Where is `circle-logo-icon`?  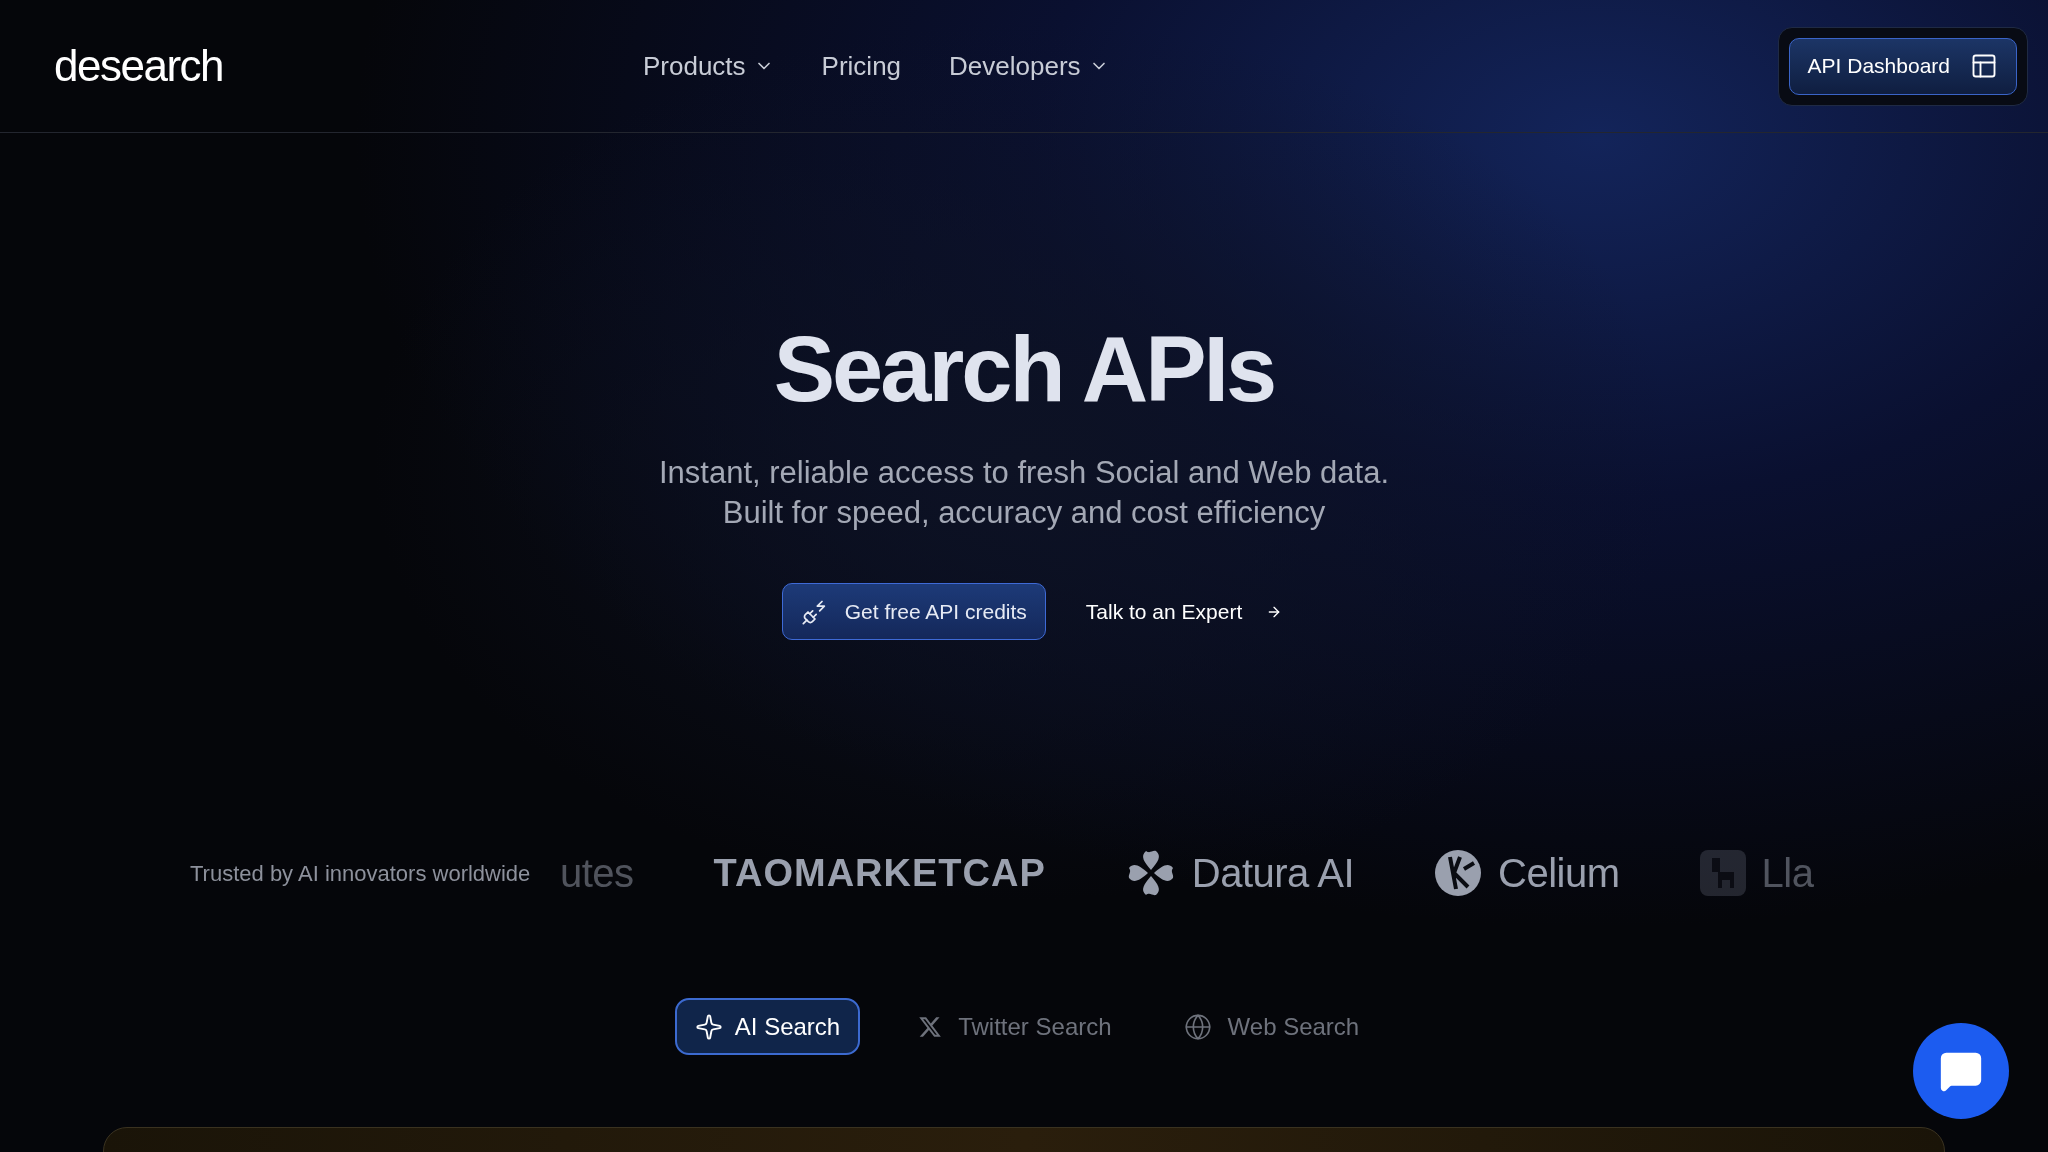 circle-logo-icon is located at coordinates (1458, 873).